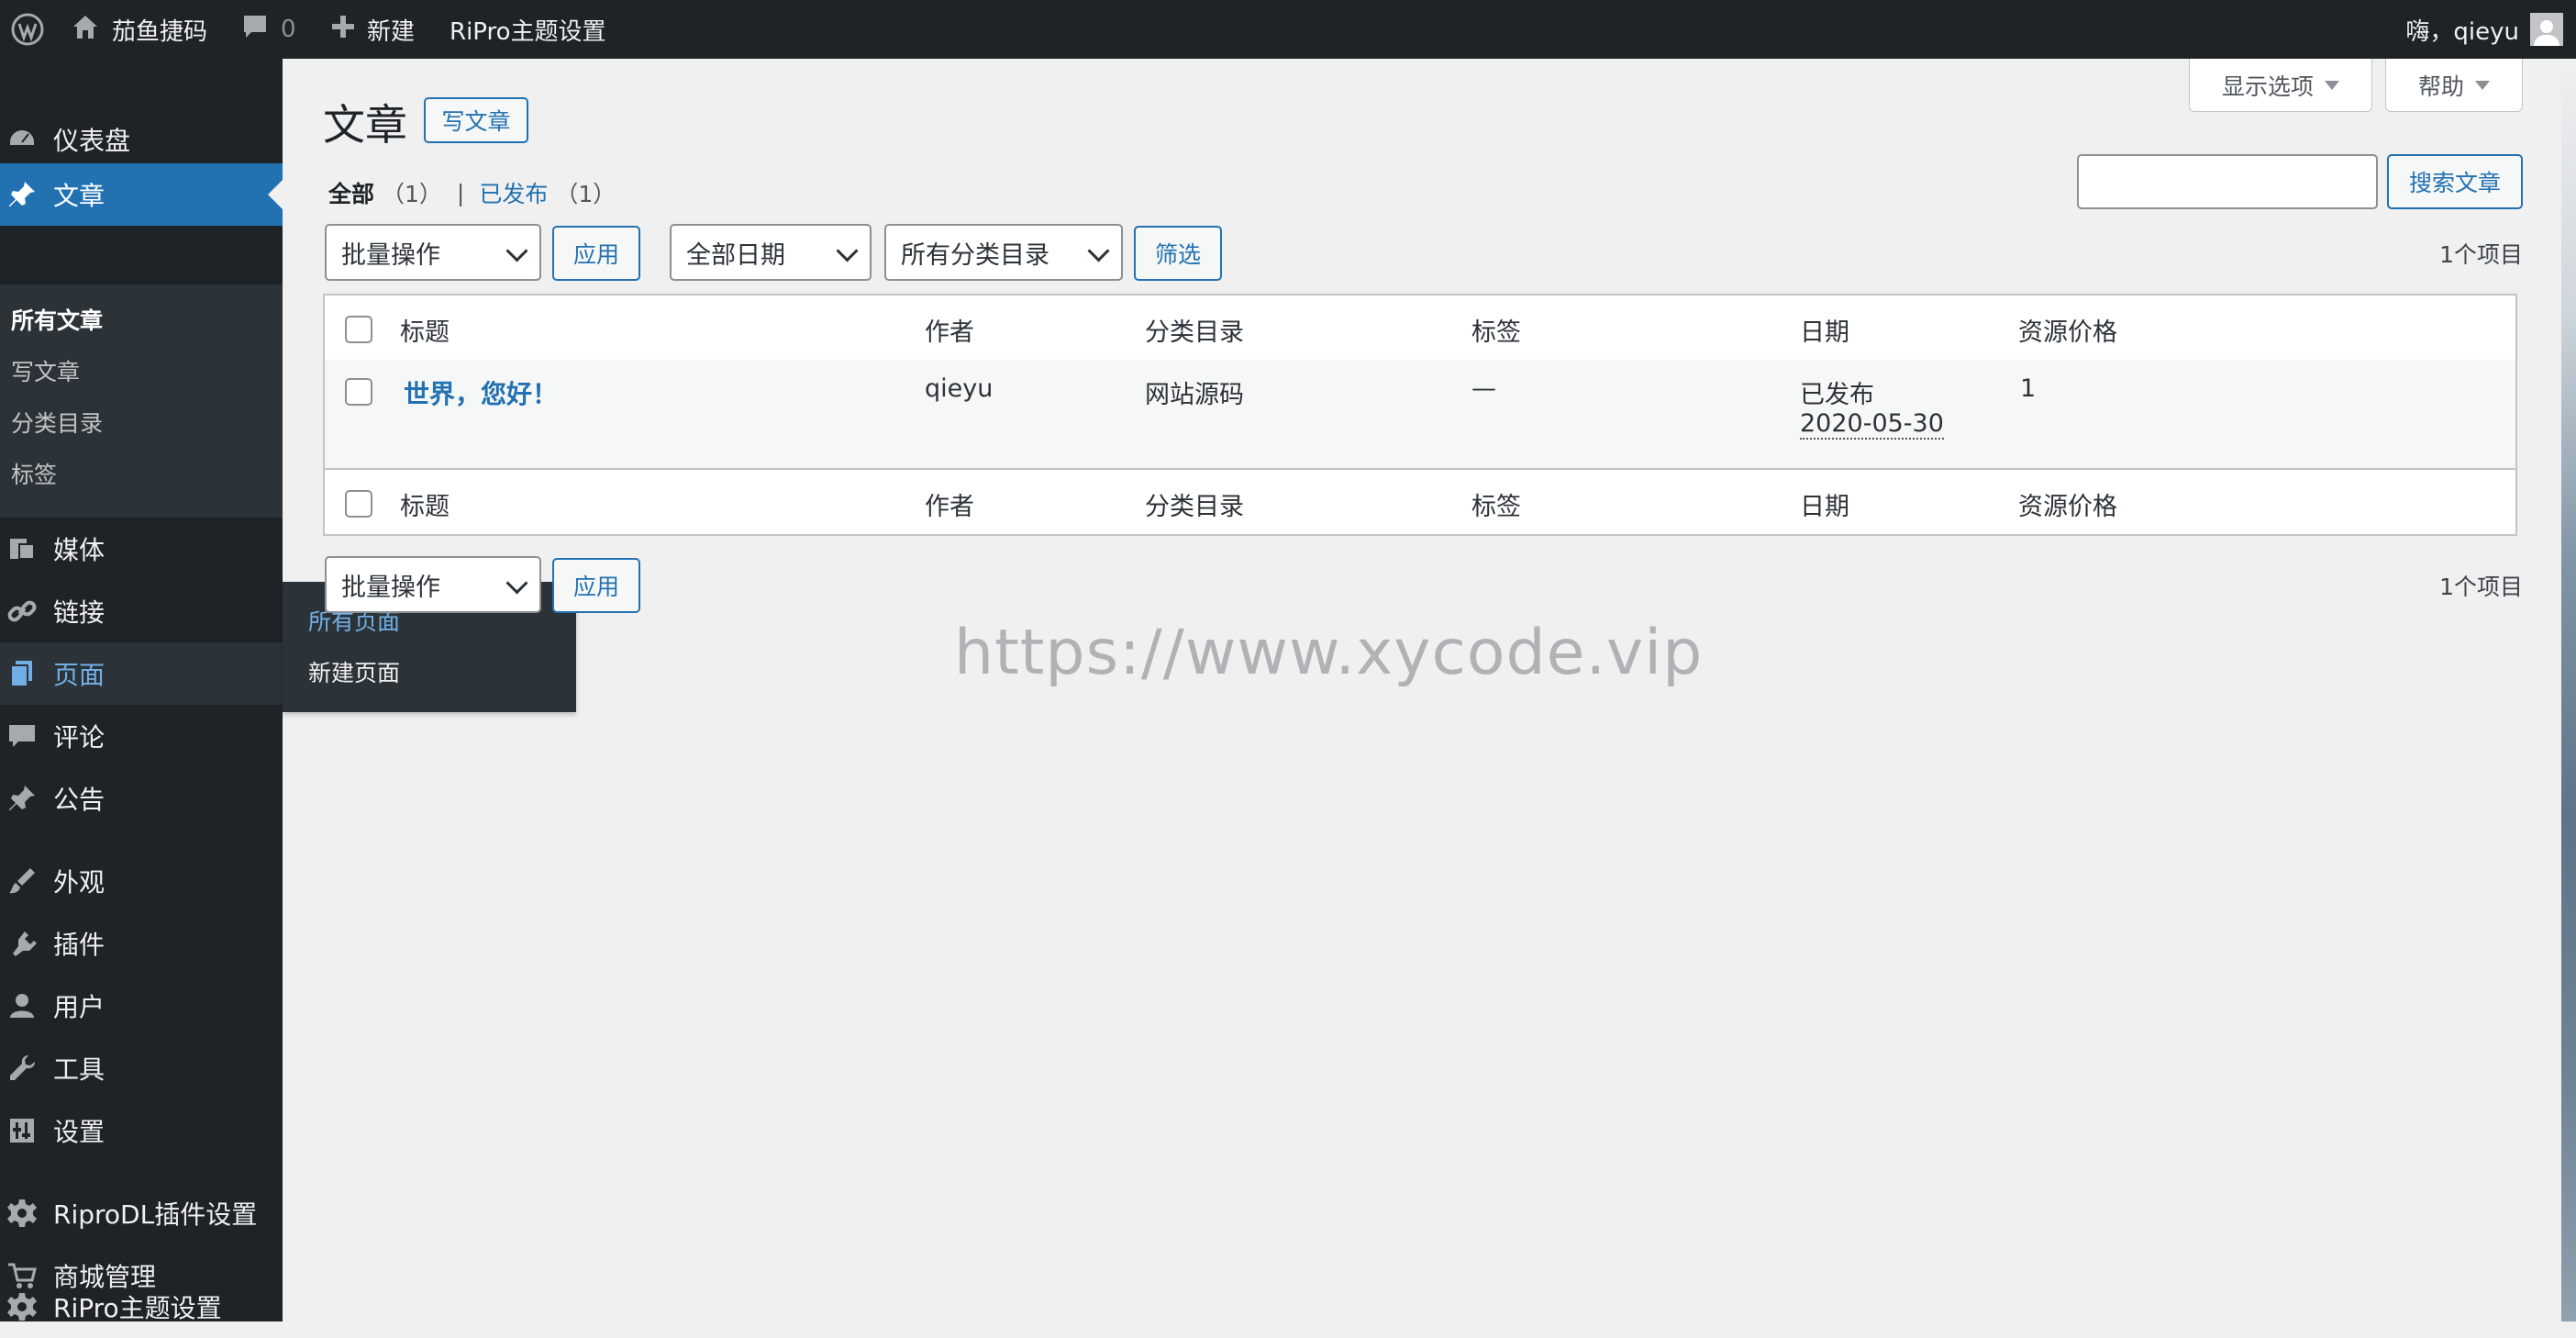 This screenshot has height=1338, width=2576. I want to click on sidebar-item-announcements: 公告, so click(141, 799).